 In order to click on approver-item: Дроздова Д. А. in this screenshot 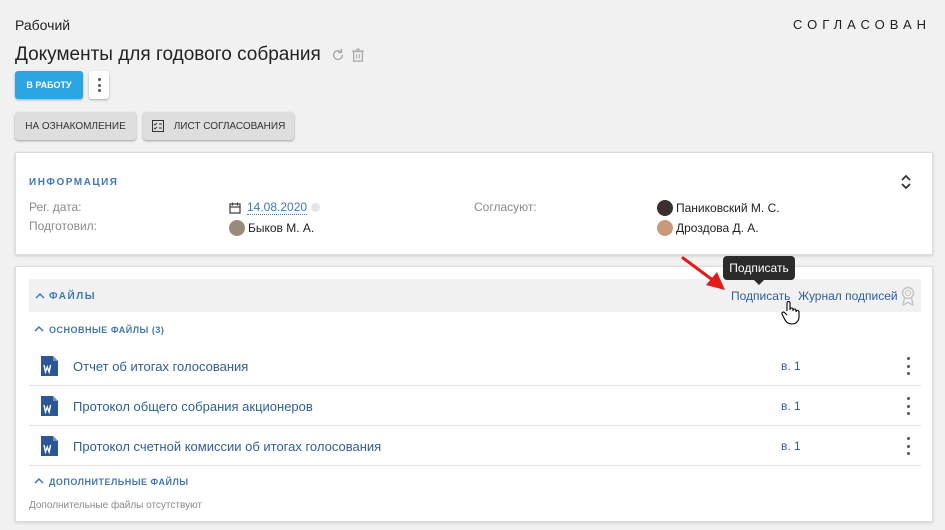, I will do `click(708, 228)`.